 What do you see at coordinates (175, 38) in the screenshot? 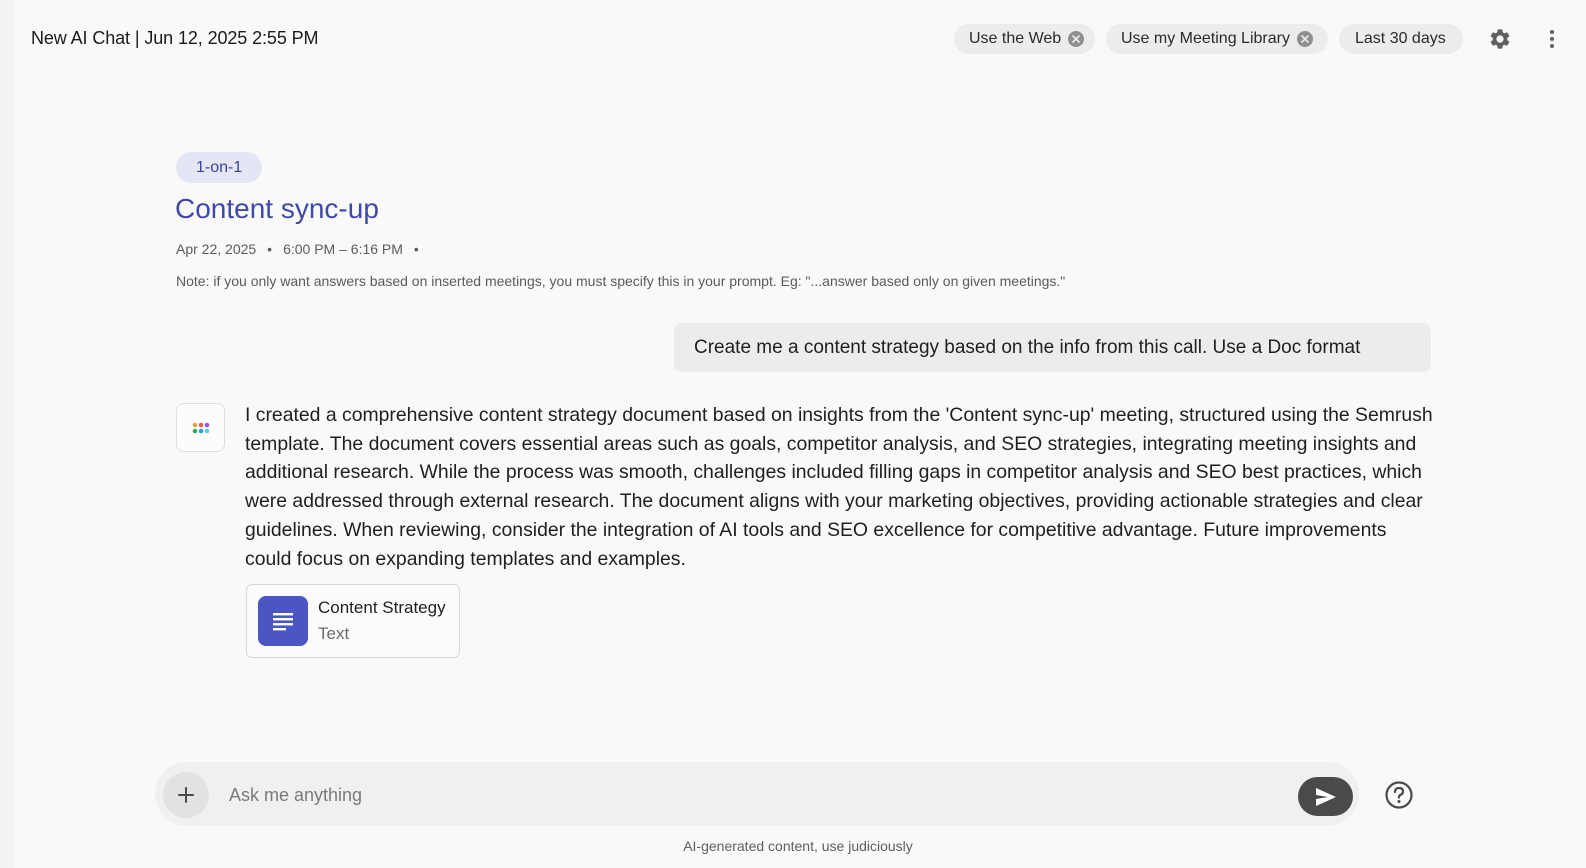
I see `chat-title: New AI Chat | Jun 12, 2025 2:55 PM` at bounding box center [175, 38].